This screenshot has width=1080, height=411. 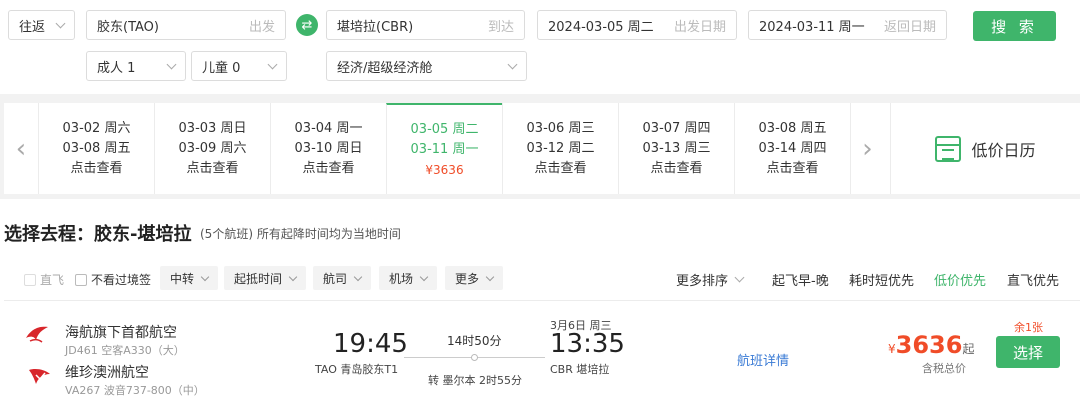 I want to click on date-depart: 03-03 周日, so click(x=212, y=128).